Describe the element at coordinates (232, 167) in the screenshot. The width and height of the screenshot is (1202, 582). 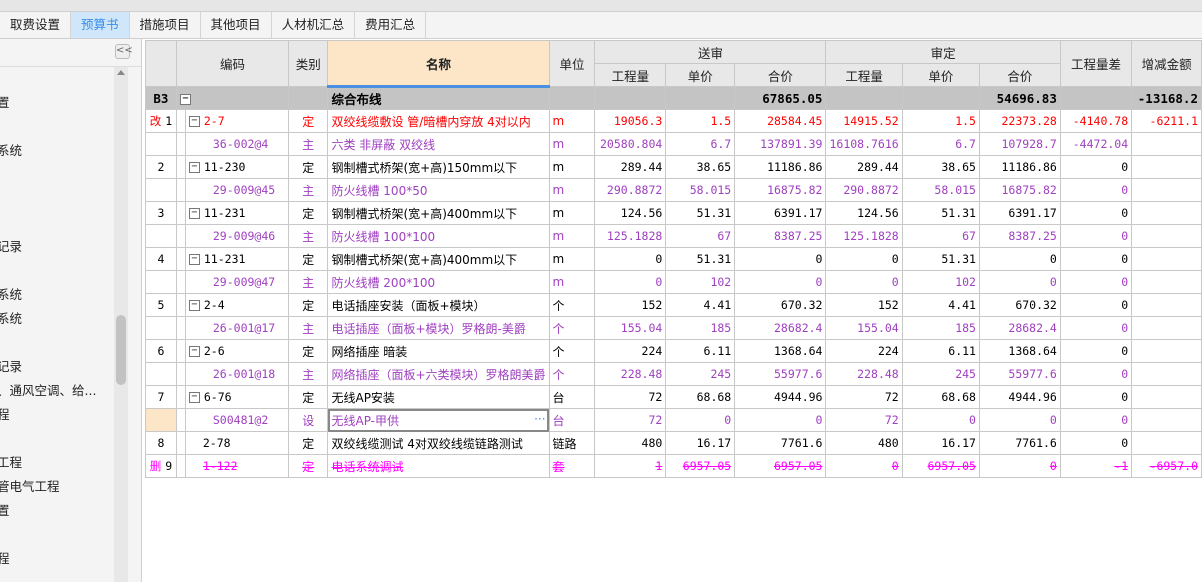
I see `code-cell: −11-230` at that location.